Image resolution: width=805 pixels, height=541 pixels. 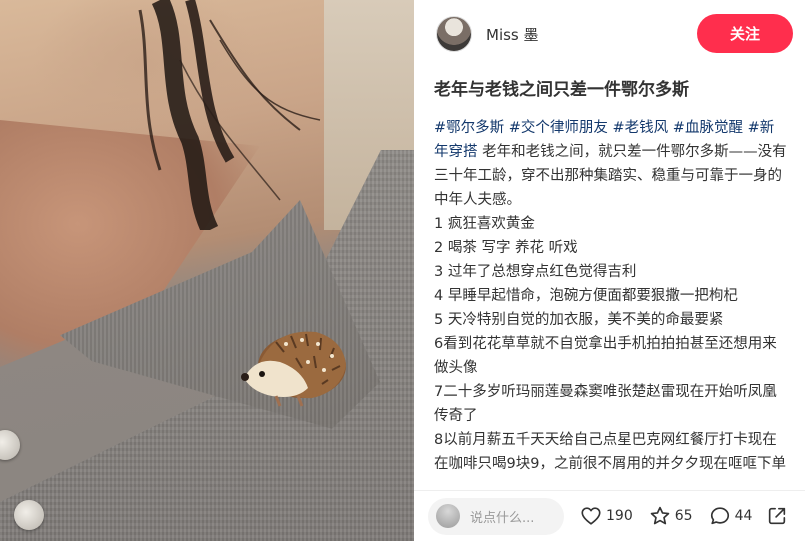 I want to click on collect-button: 65, so click(x=671, y=516).